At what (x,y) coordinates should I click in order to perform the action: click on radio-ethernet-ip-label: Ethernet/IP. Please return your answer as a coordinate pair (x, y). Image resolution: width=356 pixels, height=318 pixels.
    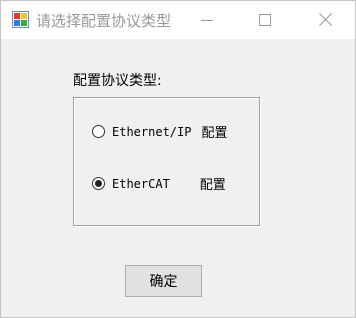
    Looking at the image, I should click on (152, 131).